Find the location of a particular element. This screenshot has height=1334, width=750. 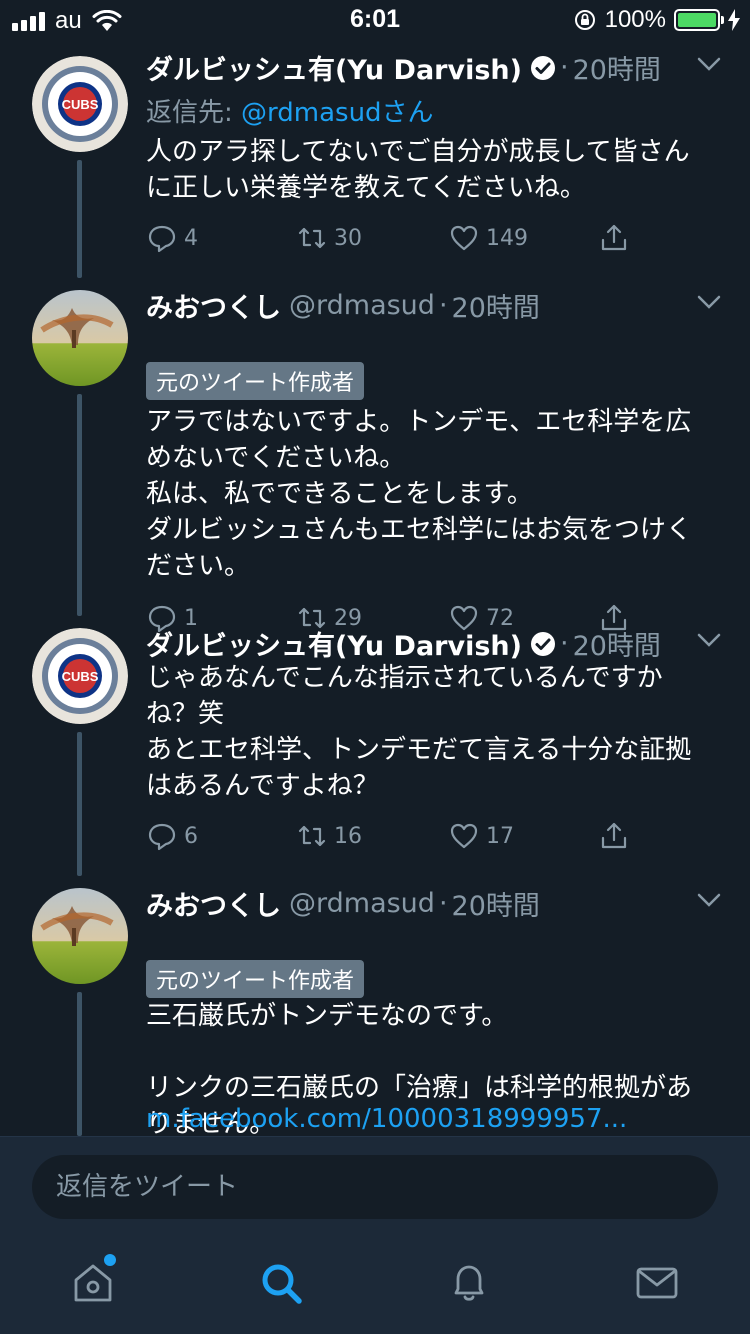

reply-input: 返信をツイート is located at coordinates (375, 1187).